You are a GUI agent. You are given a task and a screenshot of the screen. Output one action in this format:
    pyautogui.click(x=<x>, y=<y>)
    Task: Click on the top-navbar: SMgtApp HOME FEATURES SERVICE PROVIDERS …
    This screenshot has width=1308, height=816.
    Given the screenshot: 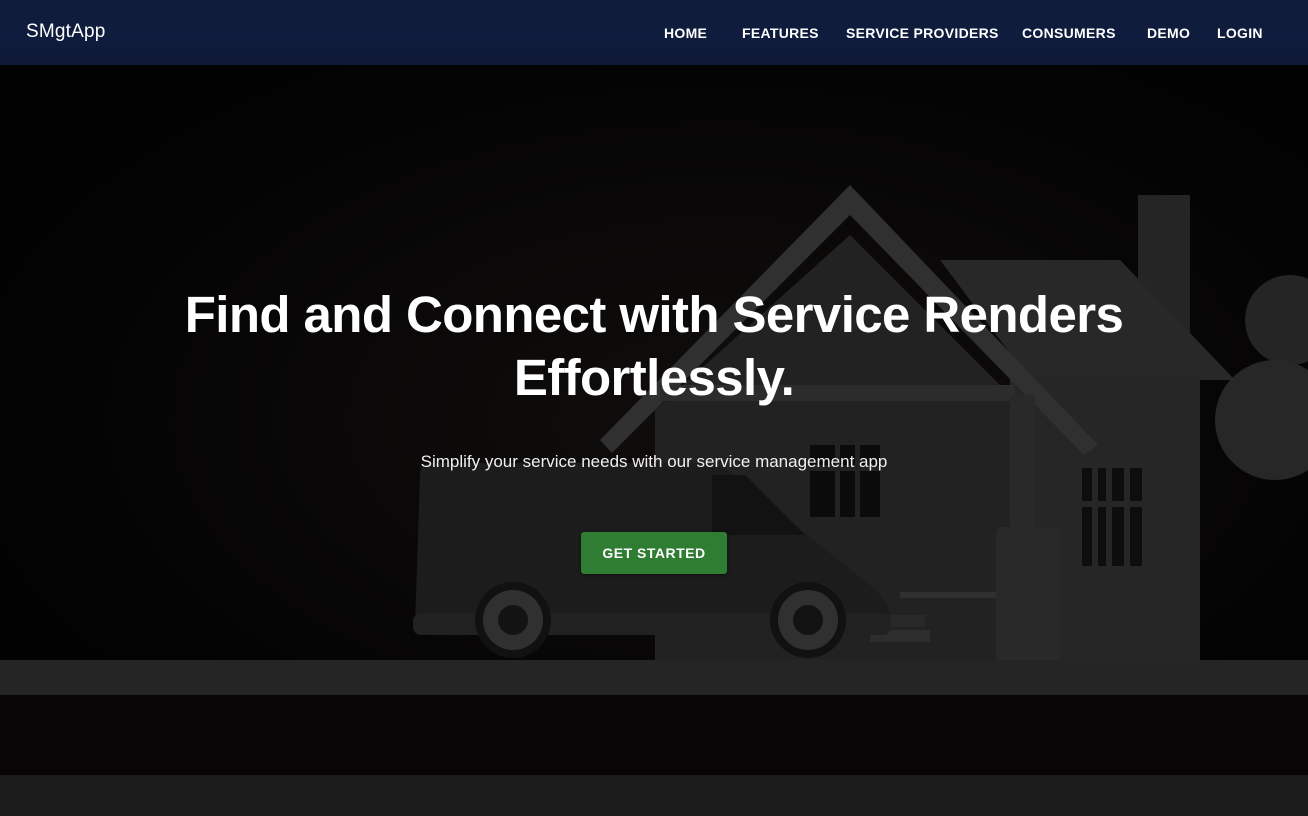 What is the action you would take?
    pyautogui.click(x=654, y=32)
    